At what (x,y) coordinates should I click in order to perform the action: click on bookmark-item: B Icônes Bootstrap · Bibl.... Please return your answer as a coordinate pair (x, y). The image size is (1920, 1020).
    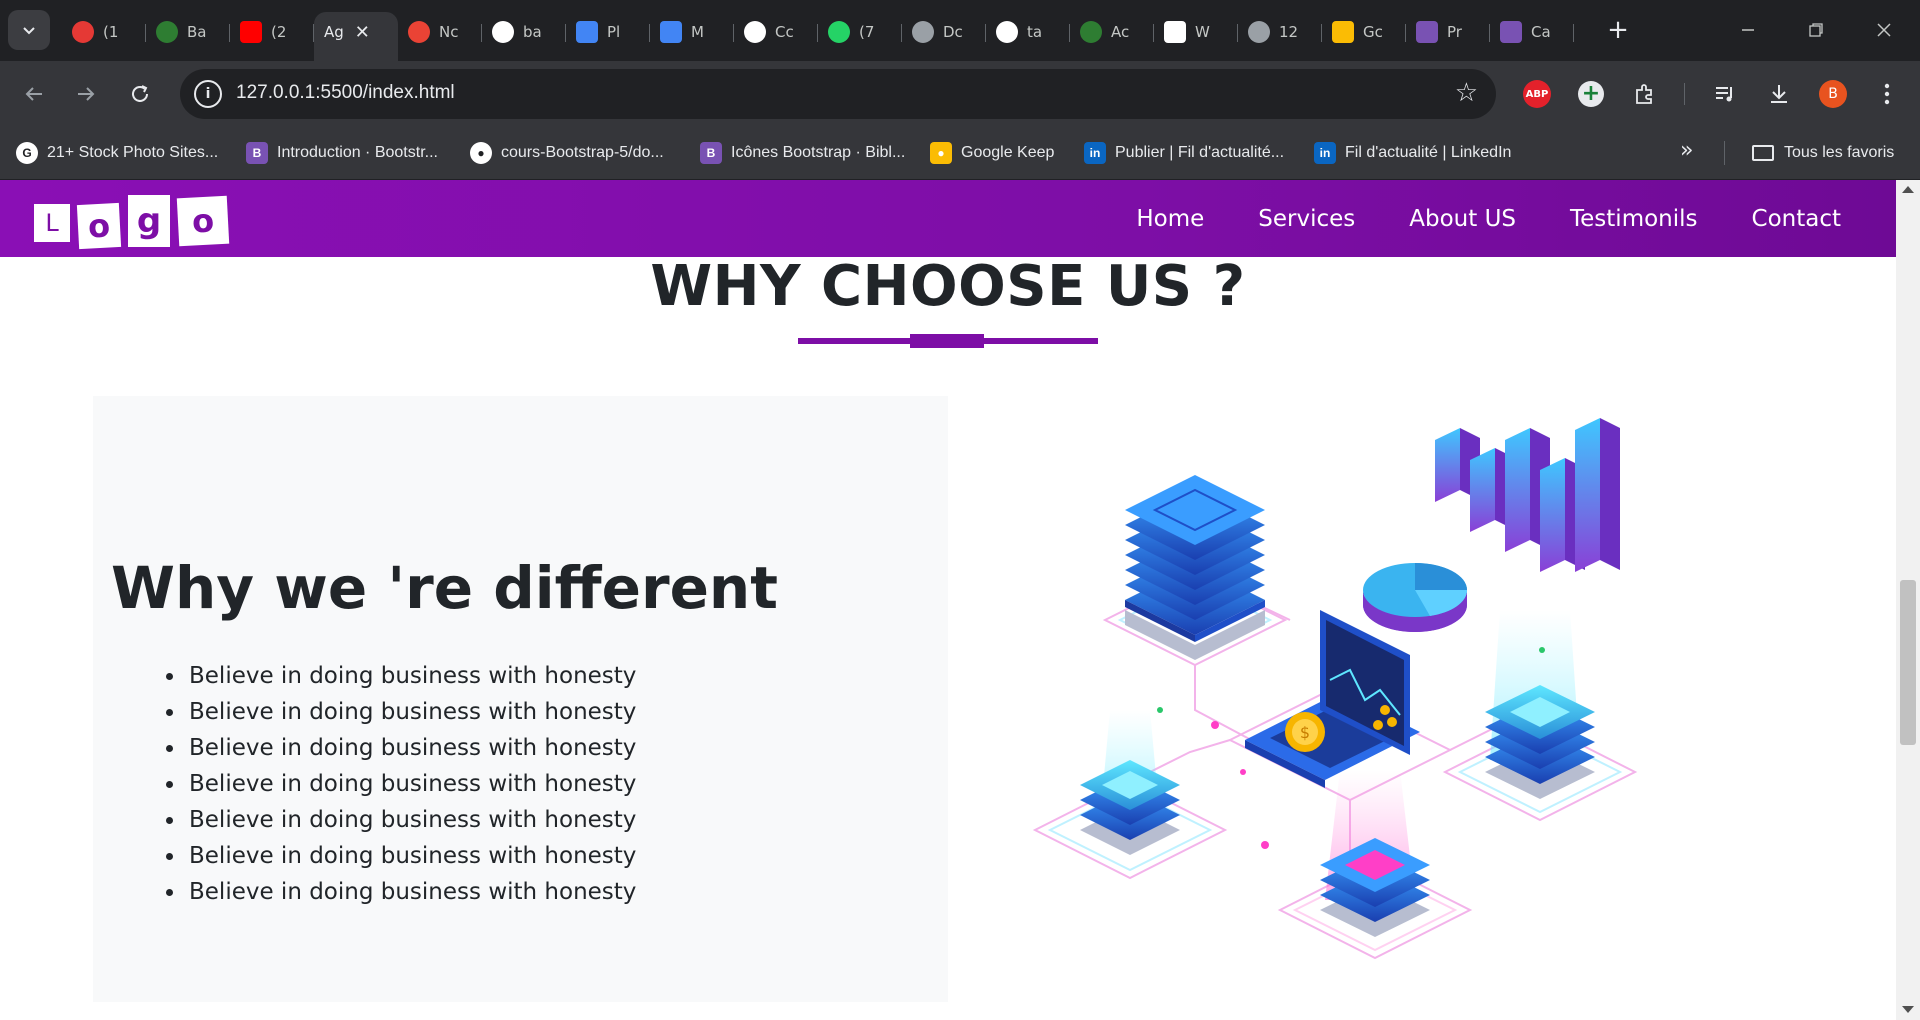
    Looking at the image, I should click on (802, 153).